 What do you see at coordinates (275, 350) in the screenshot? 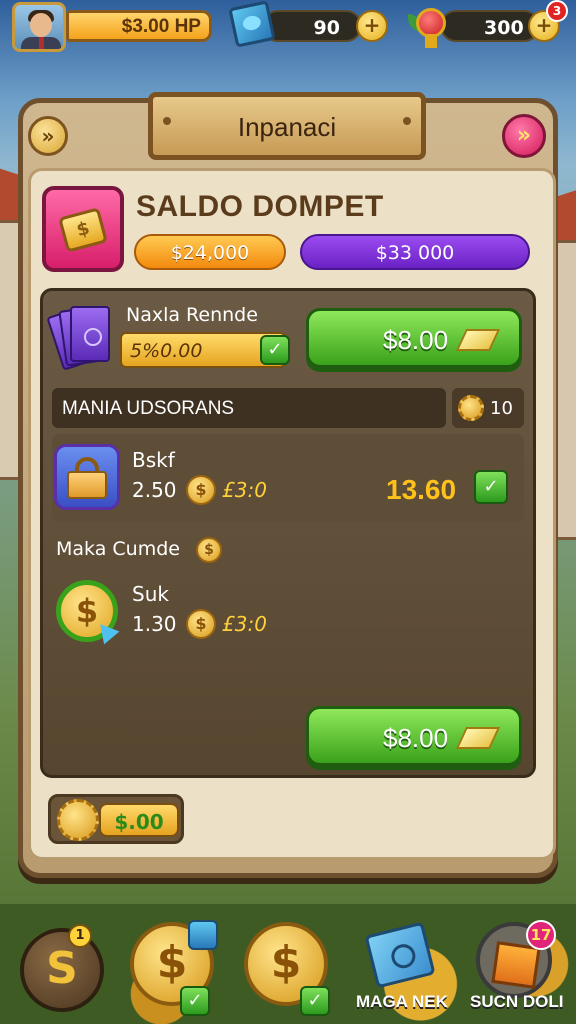
I see `offer-check-icon: ✓` at bounding box center [275, 350].